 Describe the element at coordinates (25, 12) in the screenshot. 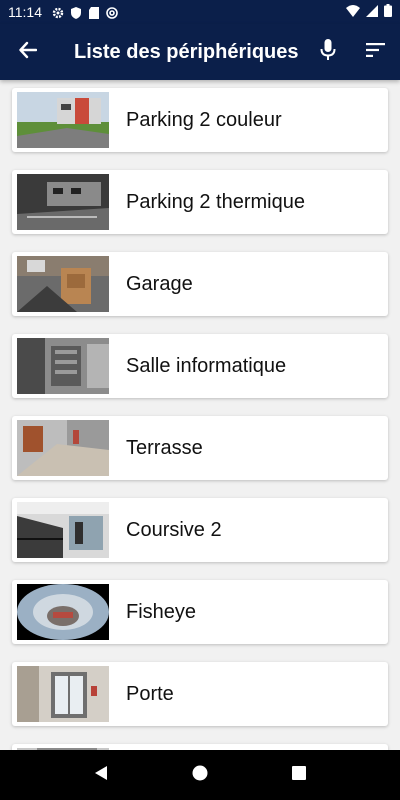

I see `status-time: 11:14` at that location.